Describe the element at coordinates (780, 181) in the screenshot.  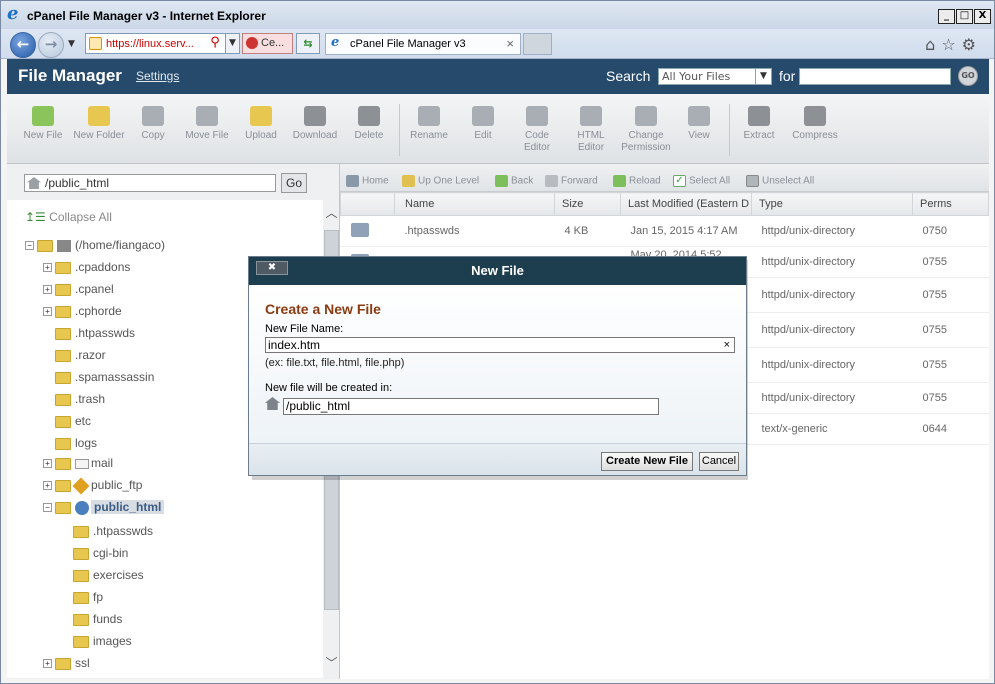
I see `unselect-all-button: Unselect All` at that location.